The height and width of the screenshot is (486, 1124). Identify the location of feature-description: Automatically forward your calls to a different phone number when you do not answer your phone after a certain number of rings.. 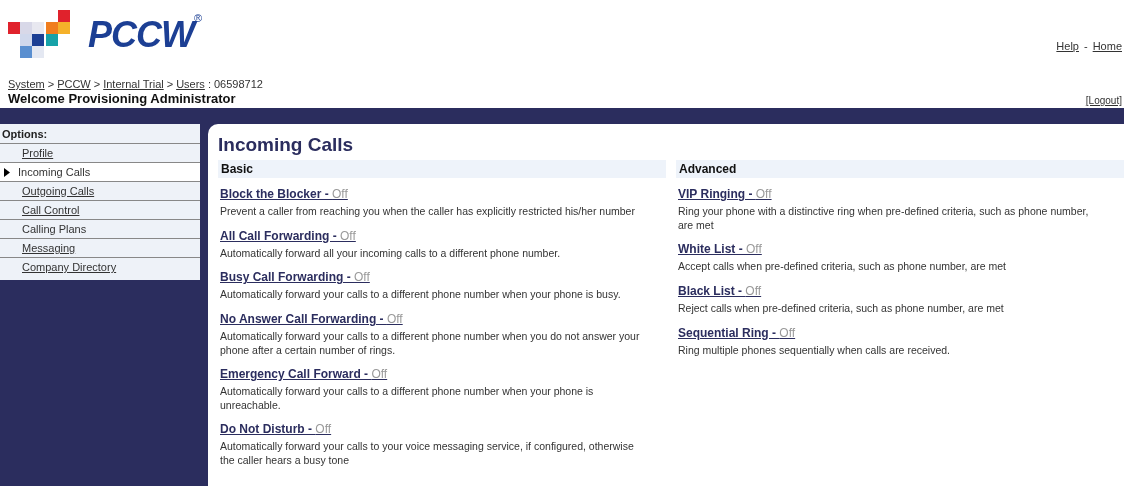
(430, 343).